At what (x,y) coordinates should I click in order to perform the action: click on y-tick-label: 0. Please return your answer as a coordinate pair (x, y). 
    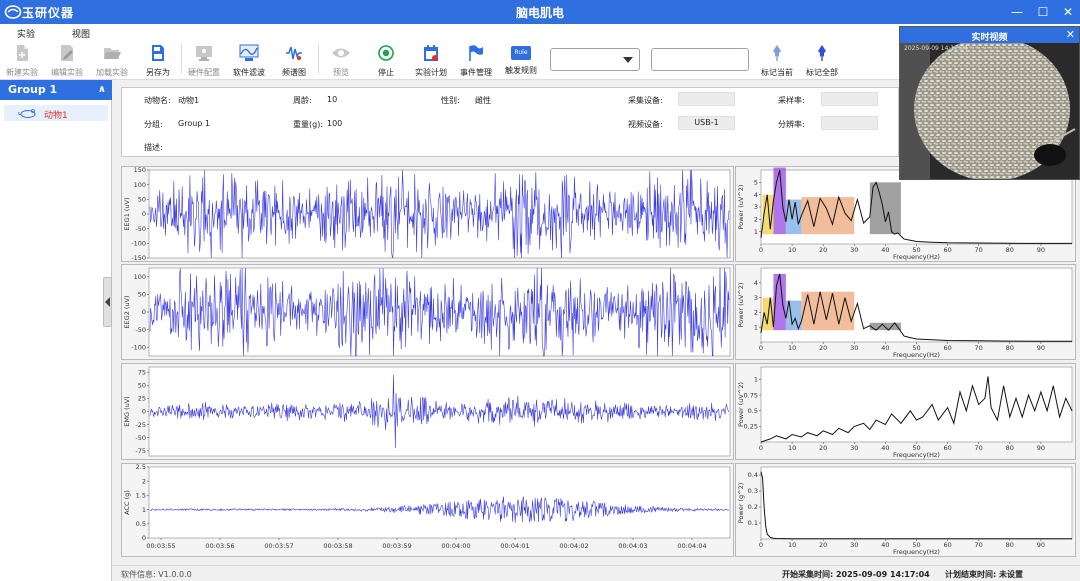
    Looking at the image, I should click on (144, 412).